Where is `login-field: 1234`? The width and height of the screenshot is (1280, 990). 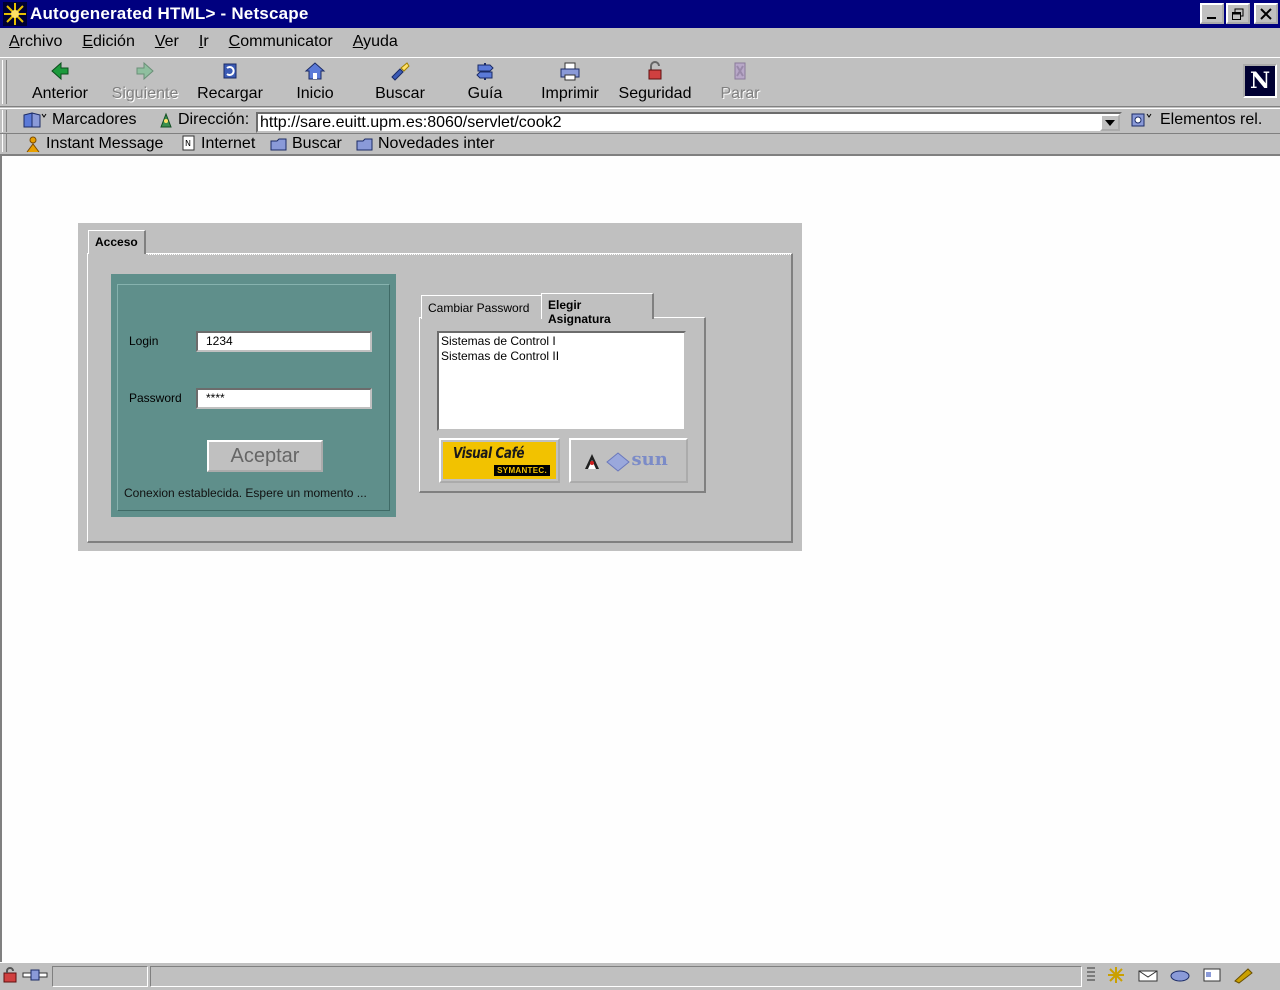
login-field: 1234 is located at coordinates (284, 341).